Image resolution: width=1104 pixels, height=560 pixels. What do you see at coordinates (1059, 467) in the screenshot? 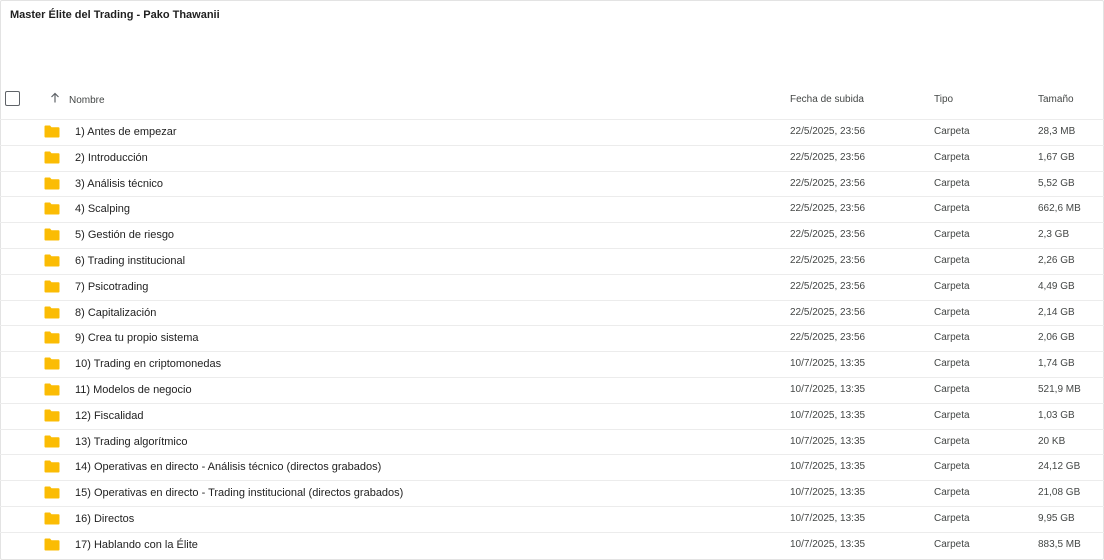
I see `row-size: 24,12 GB` at bounding box center [1059, 467].